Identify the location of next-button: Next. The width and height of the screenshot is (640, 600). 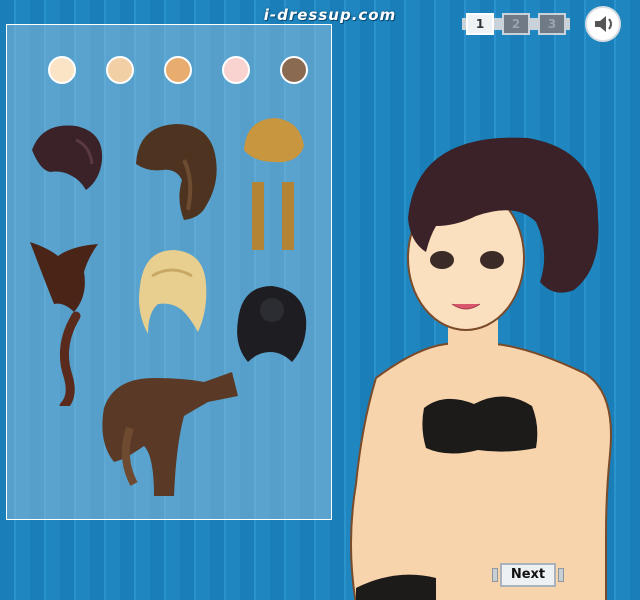
(528, 575).